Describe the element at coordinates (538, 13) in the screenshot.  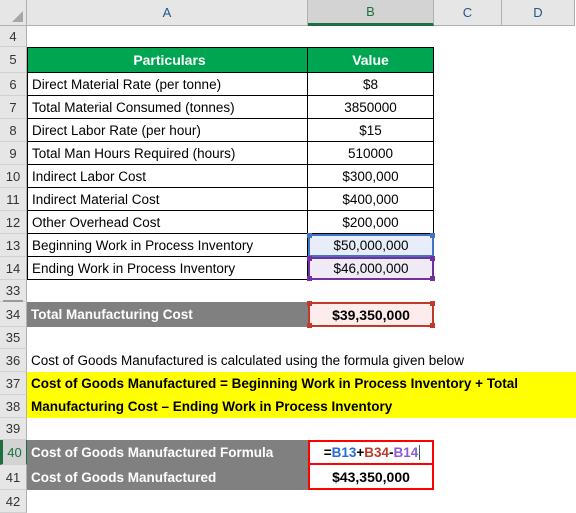
I see `column-header-d: D` at that location.